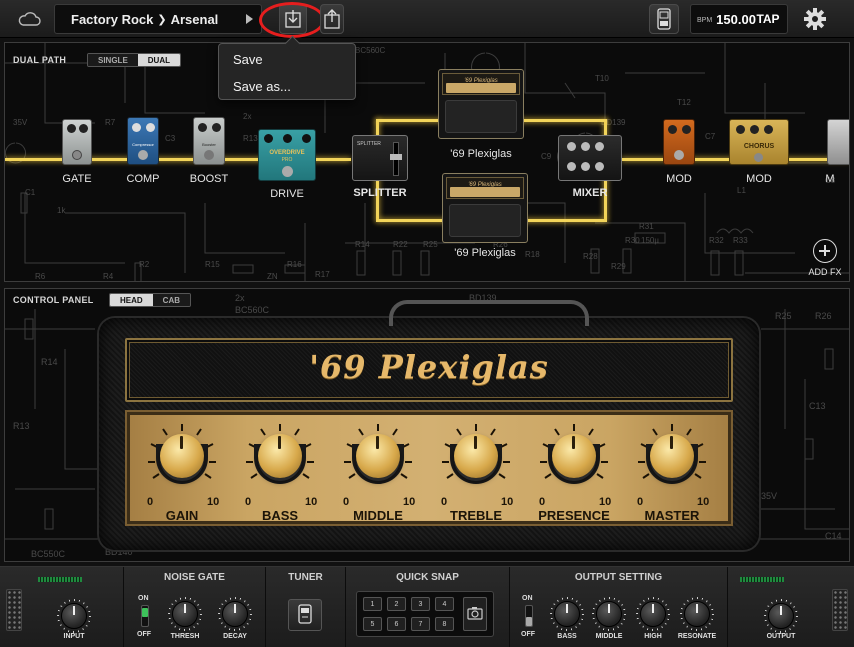 Image resolution: width=854 pixels, height=647 pixels. I want to click on gain-min: 0, so click(150, 502).